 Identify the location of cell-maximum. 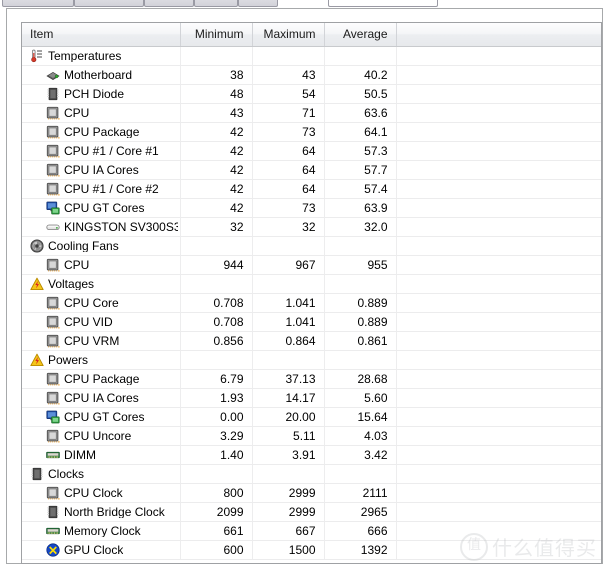
(288, 246).